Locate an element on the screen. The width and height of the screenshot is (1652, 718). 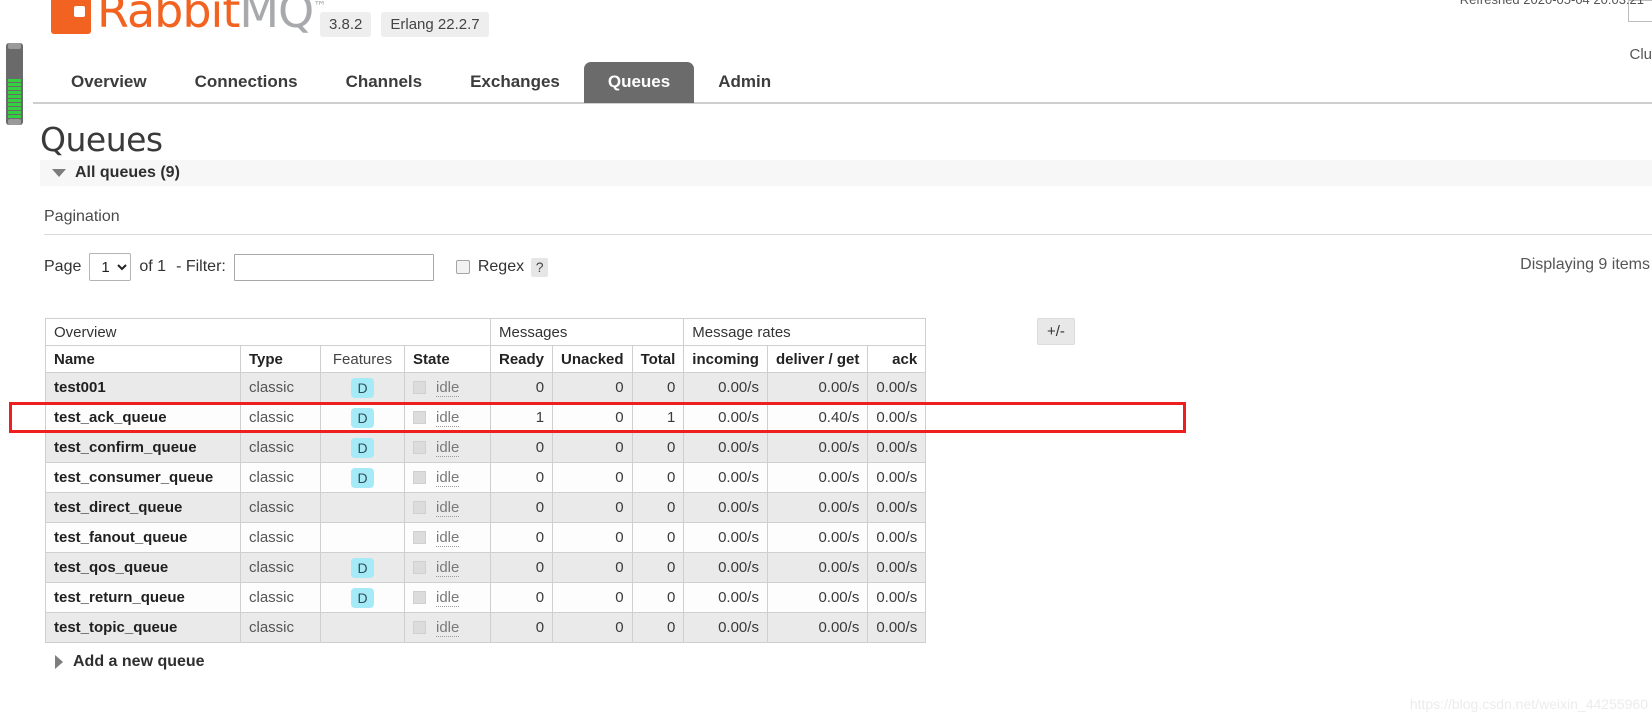
column-header-type: Type is located at coordinates (280, 359).